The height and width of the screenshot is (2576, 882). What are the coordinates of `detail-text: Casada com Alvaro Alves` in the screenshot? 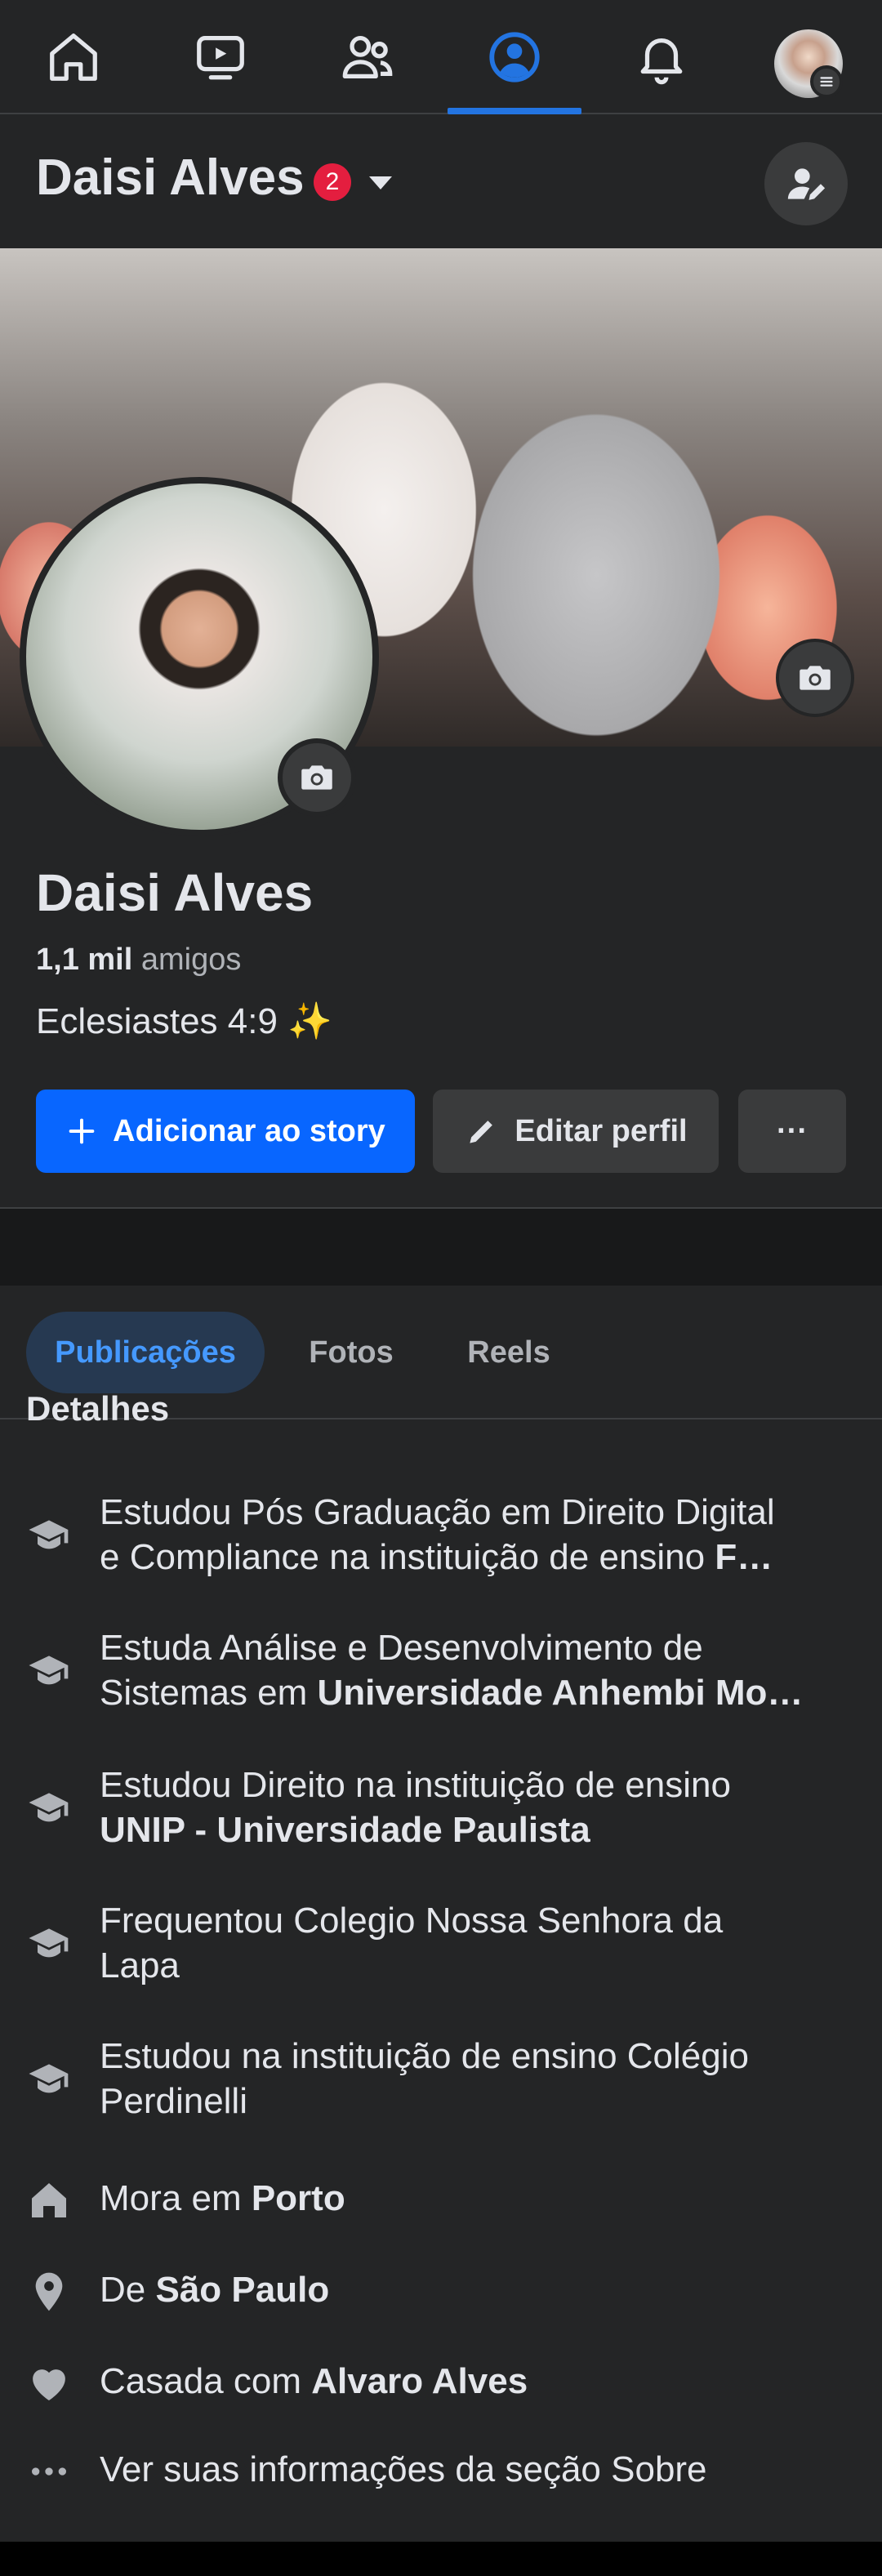 It's located at (467, 2381).